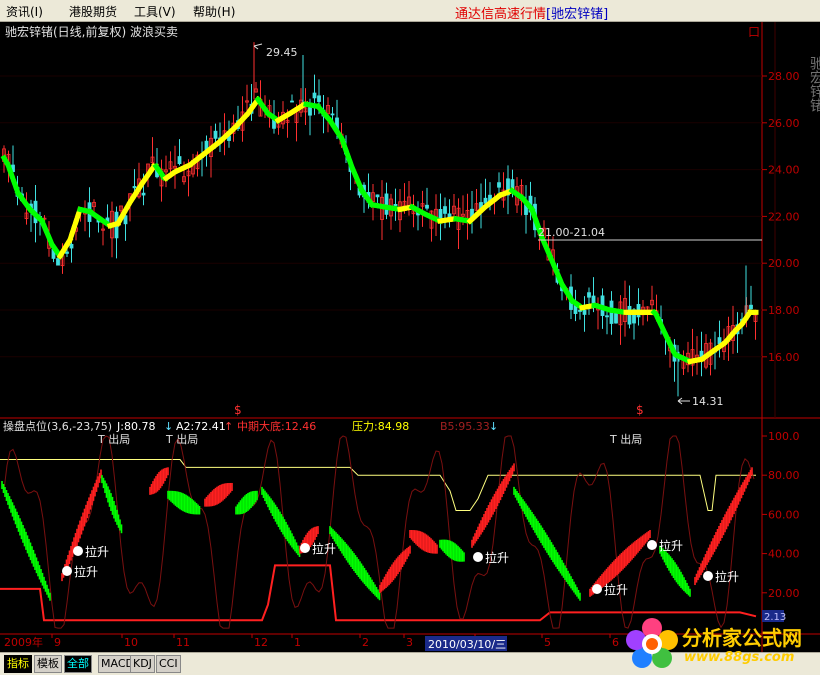 Image resolution: width=820 pixels, height=675 pixels. I want to click on x-tick-label: 5, so click(547, 642).